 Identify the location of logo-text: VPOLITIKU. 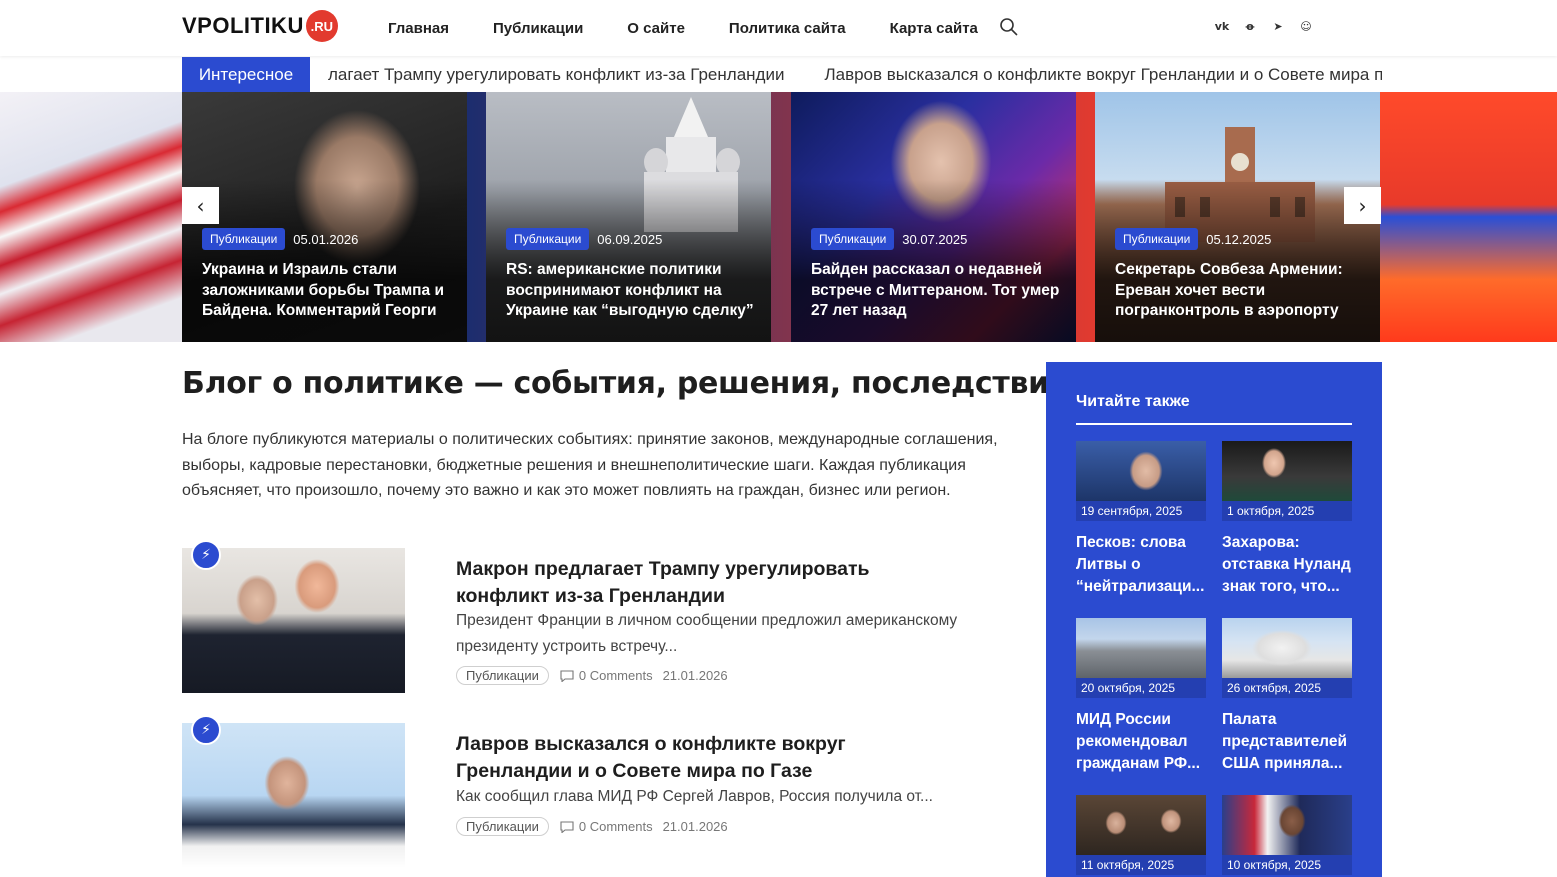
(243, 25).